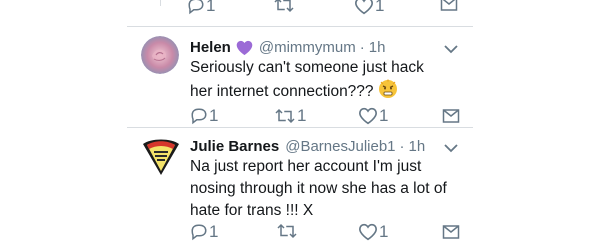 The image size is (600, 251). What do you see at coordinates (300, 233) in the screenshot?
I see `tweet-actions: 1 1` at bounding box center [300, 233].